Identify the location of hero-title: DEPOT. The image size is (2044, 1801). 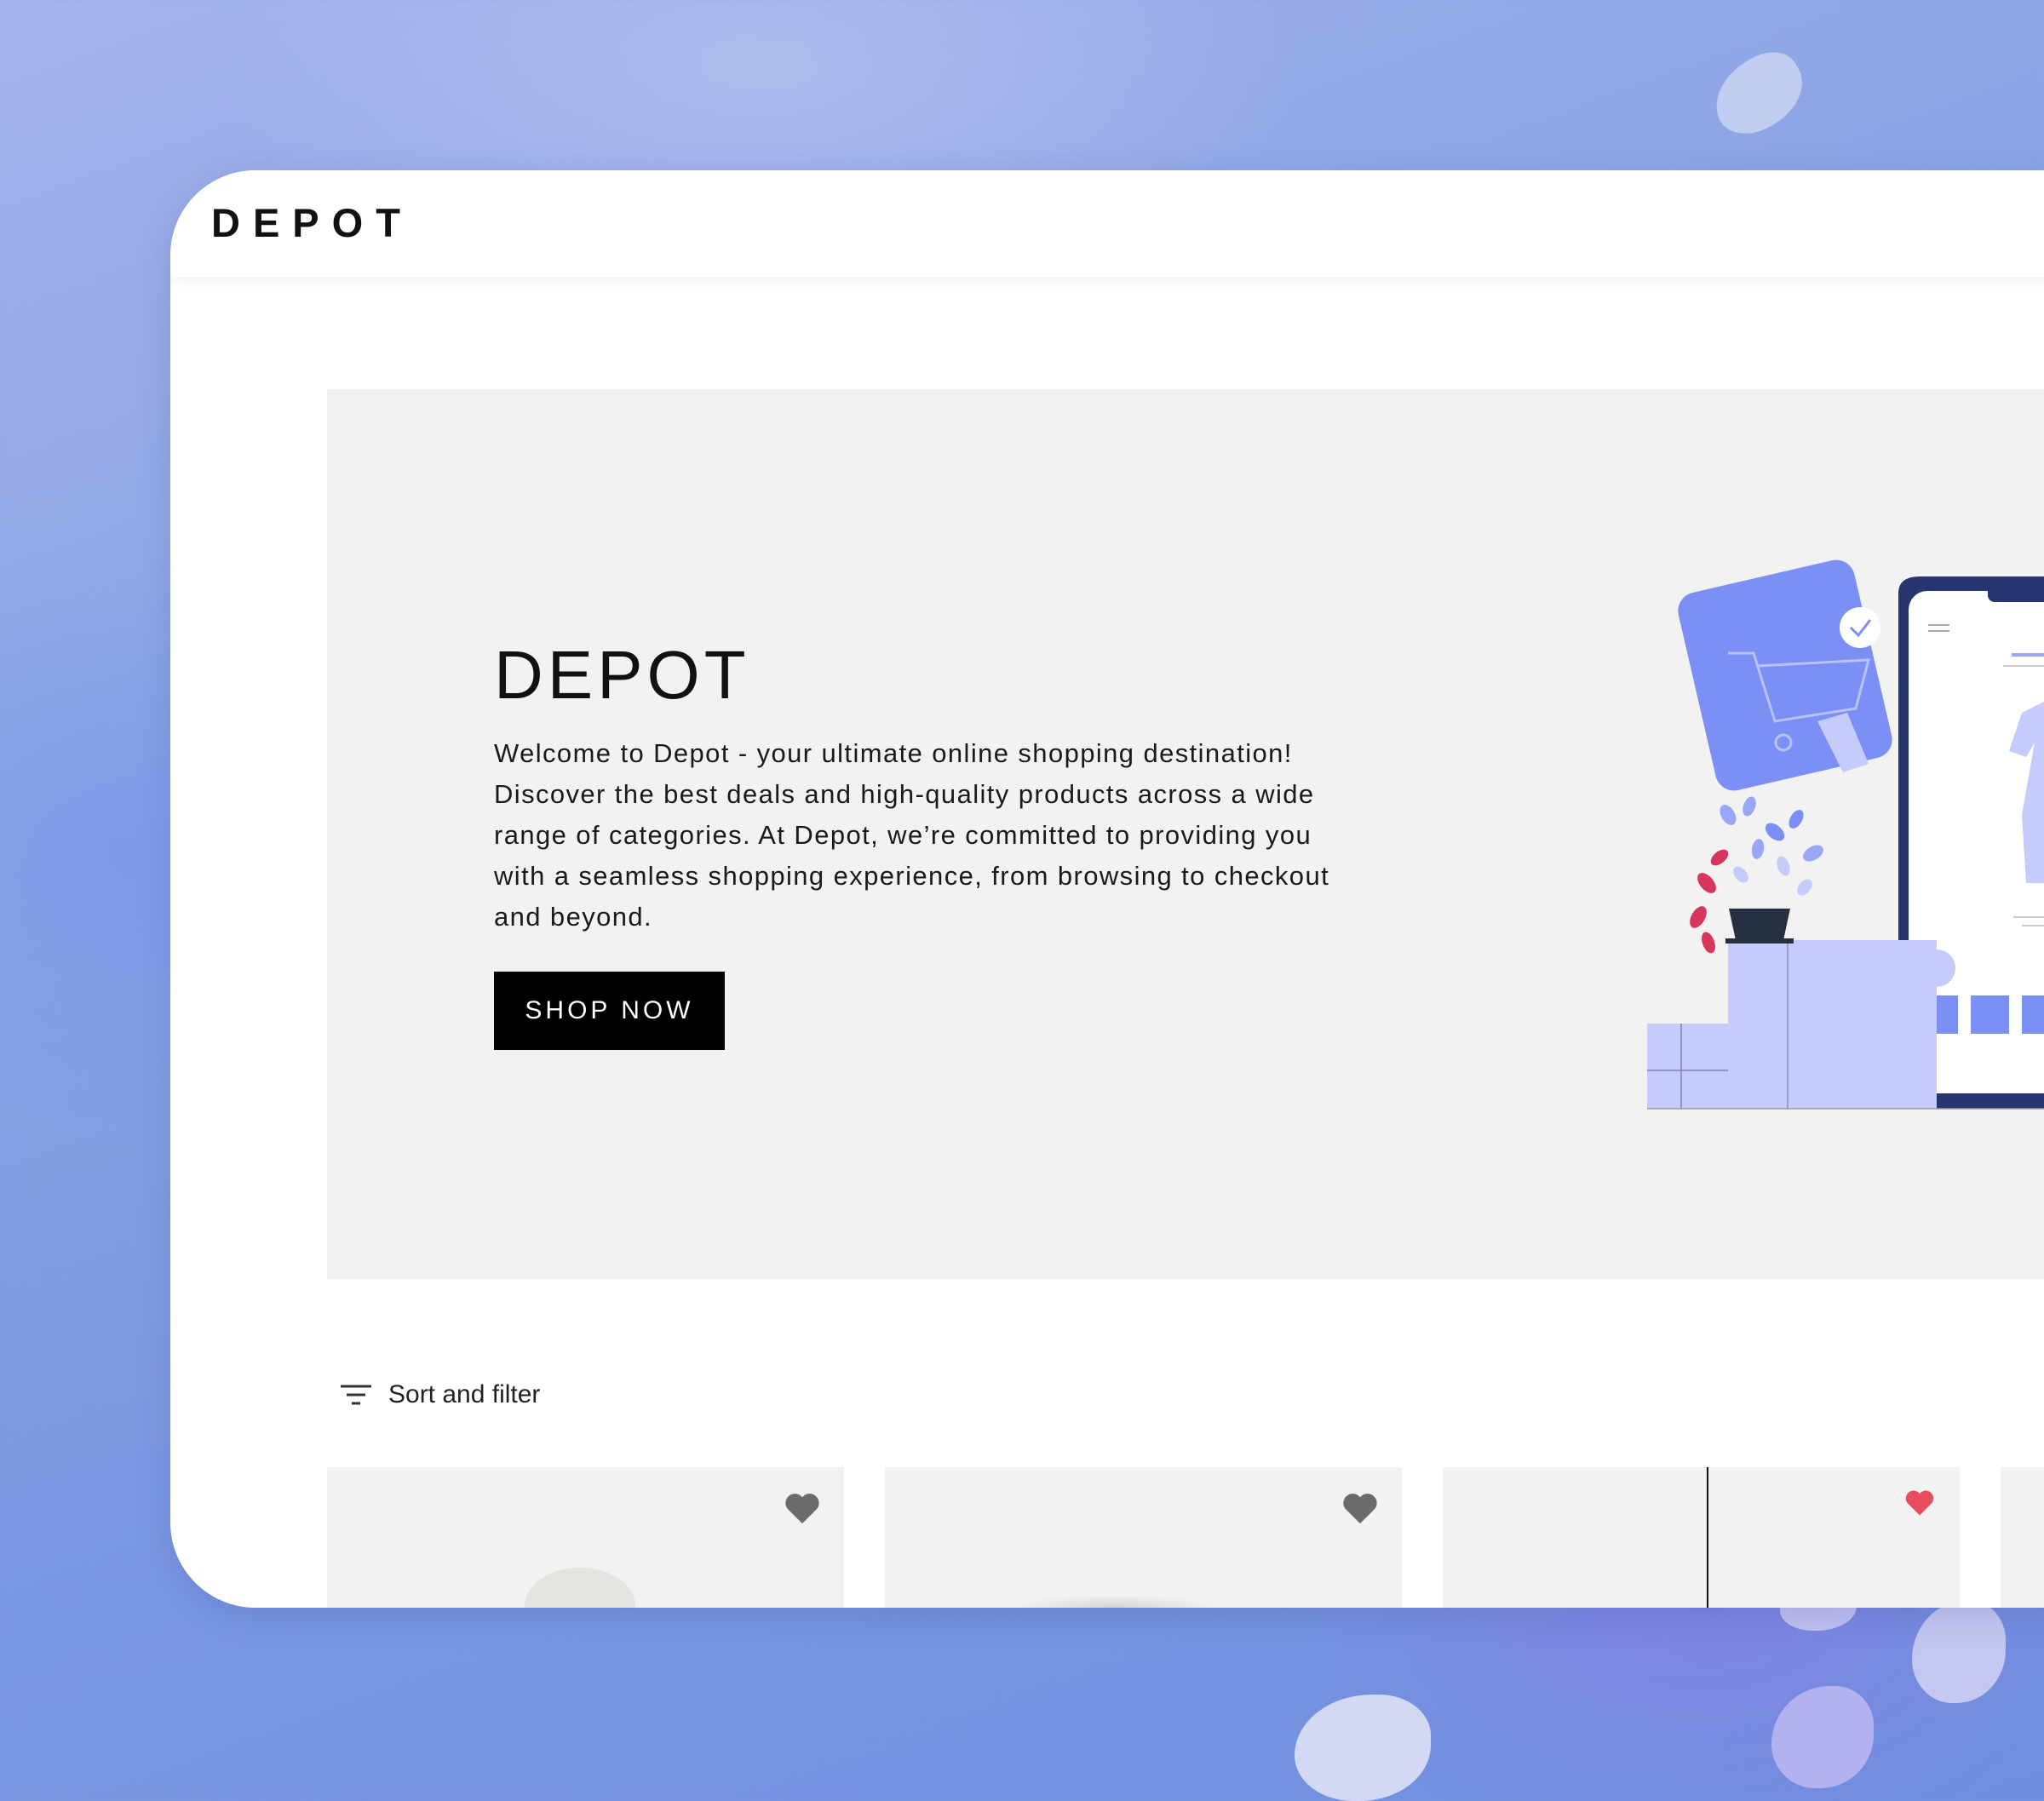
(622, 675).